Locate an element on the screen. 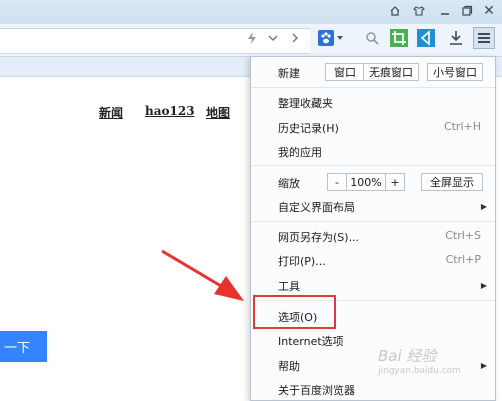 Image resolution: width=502 pixels, height=401 pixels. zoom-level: 100% is located at coordinates (366, 182).